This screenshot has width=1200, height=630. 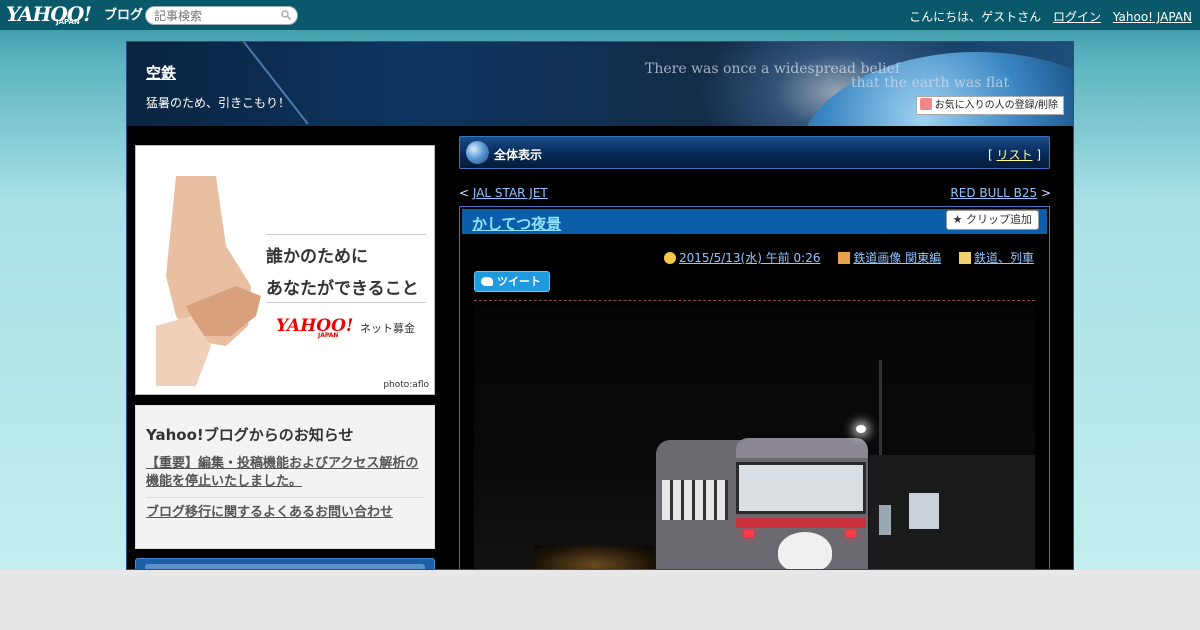 What do you see at coordinates (285, 473) in the screenshot?
I see `announcement-link-important: 【重要】編集・投稿機能およびアクセス解析の機能を停止いたしました。` at bounding box center [285, 473].